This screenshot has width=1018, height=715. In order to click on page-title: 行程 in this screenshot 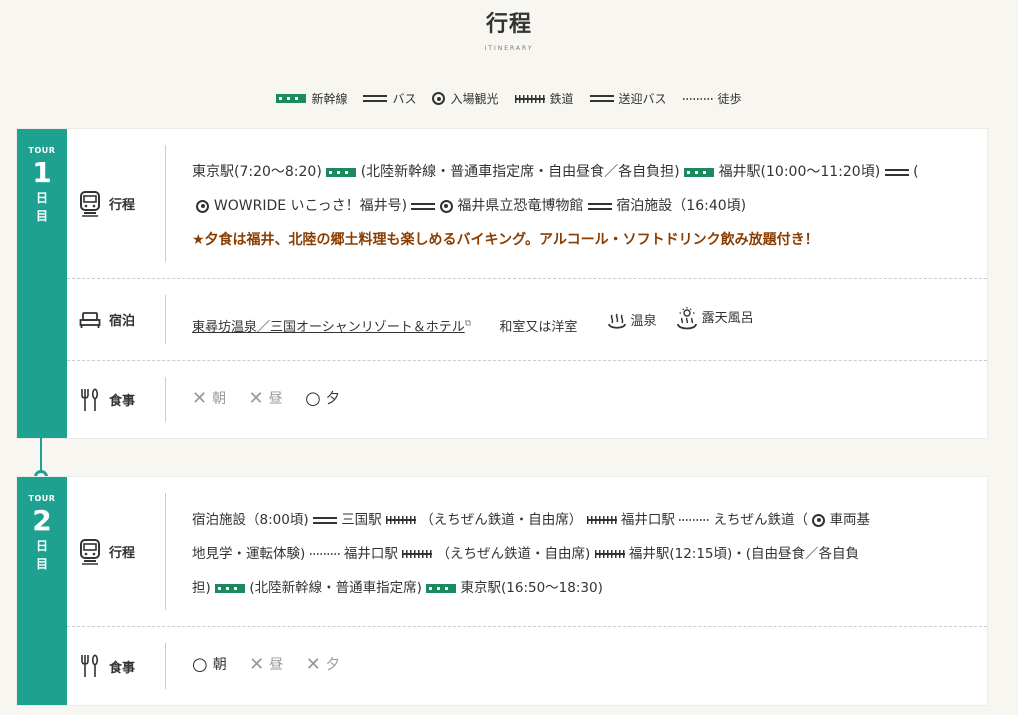, I will do `click(508, 24)`.